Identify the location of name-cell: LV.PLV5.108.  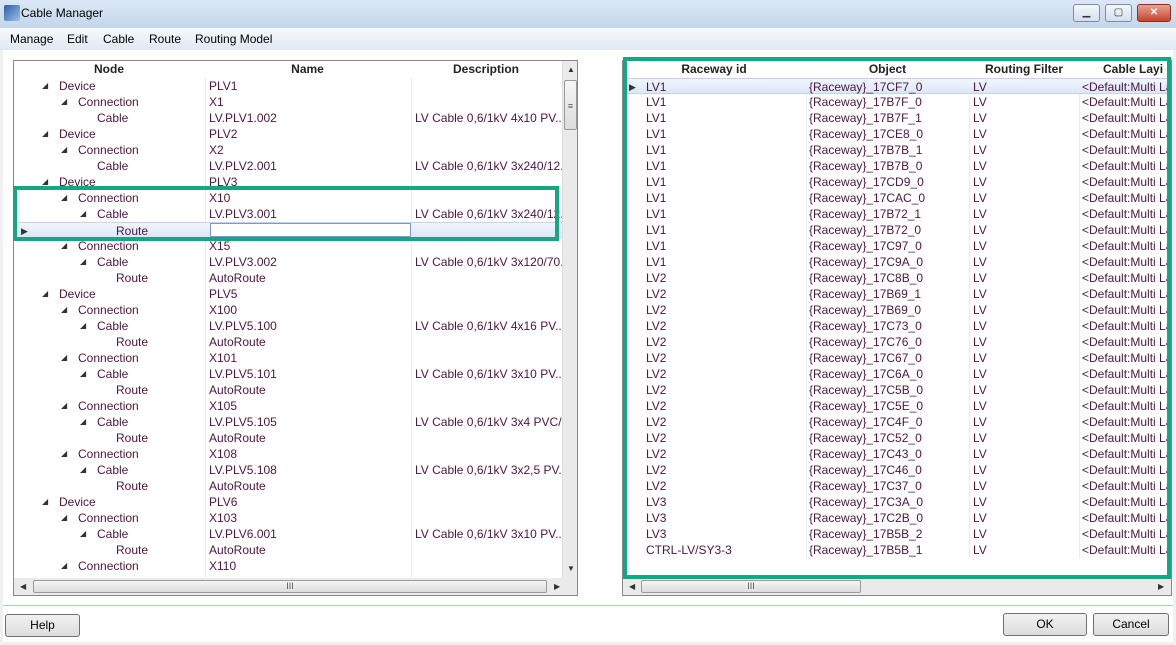
(309, 470).